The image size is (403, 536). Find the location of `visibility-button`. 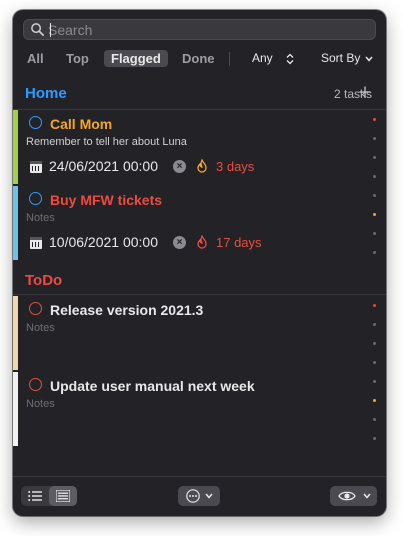

visibility-button is located at coordinates (353, 496).